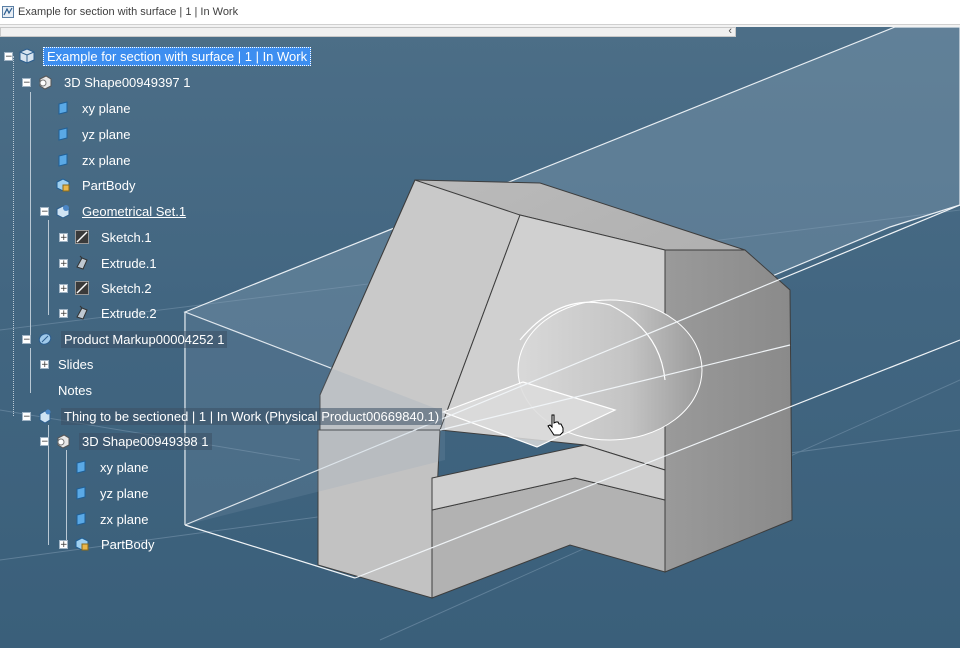  I want to click on tree-label-slides: Slides, so click(75, 364).